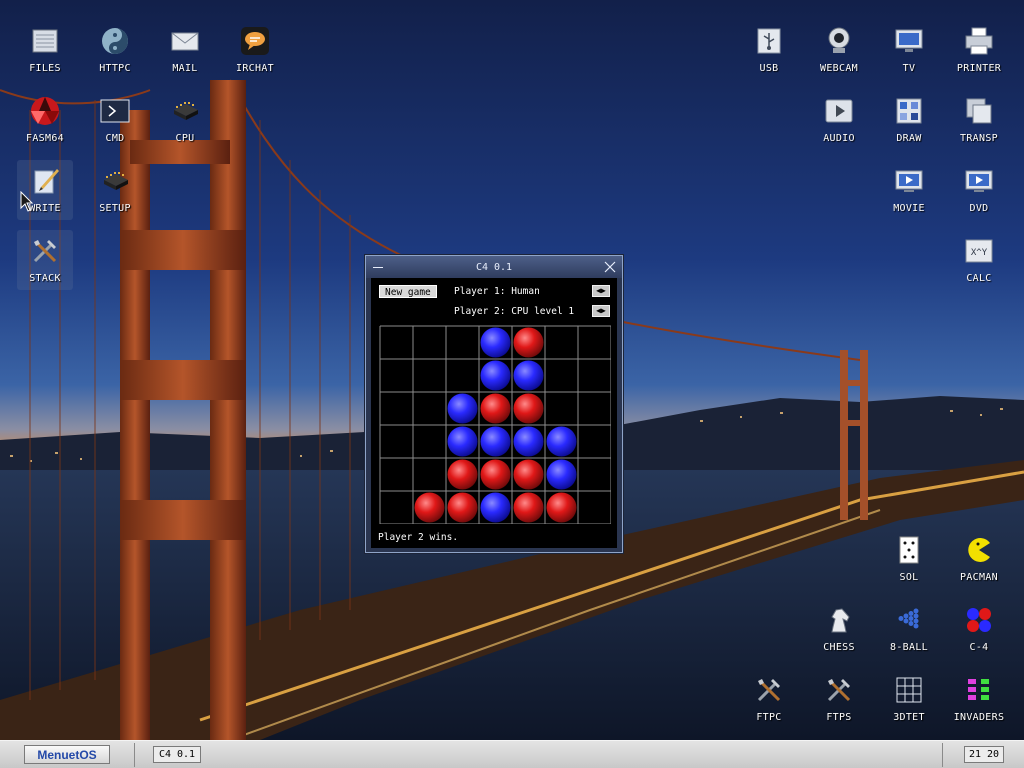 This screenshot has height=768, width=1024. I want to click on desktop-icon-movie: MOVIE, so click(909, 190).